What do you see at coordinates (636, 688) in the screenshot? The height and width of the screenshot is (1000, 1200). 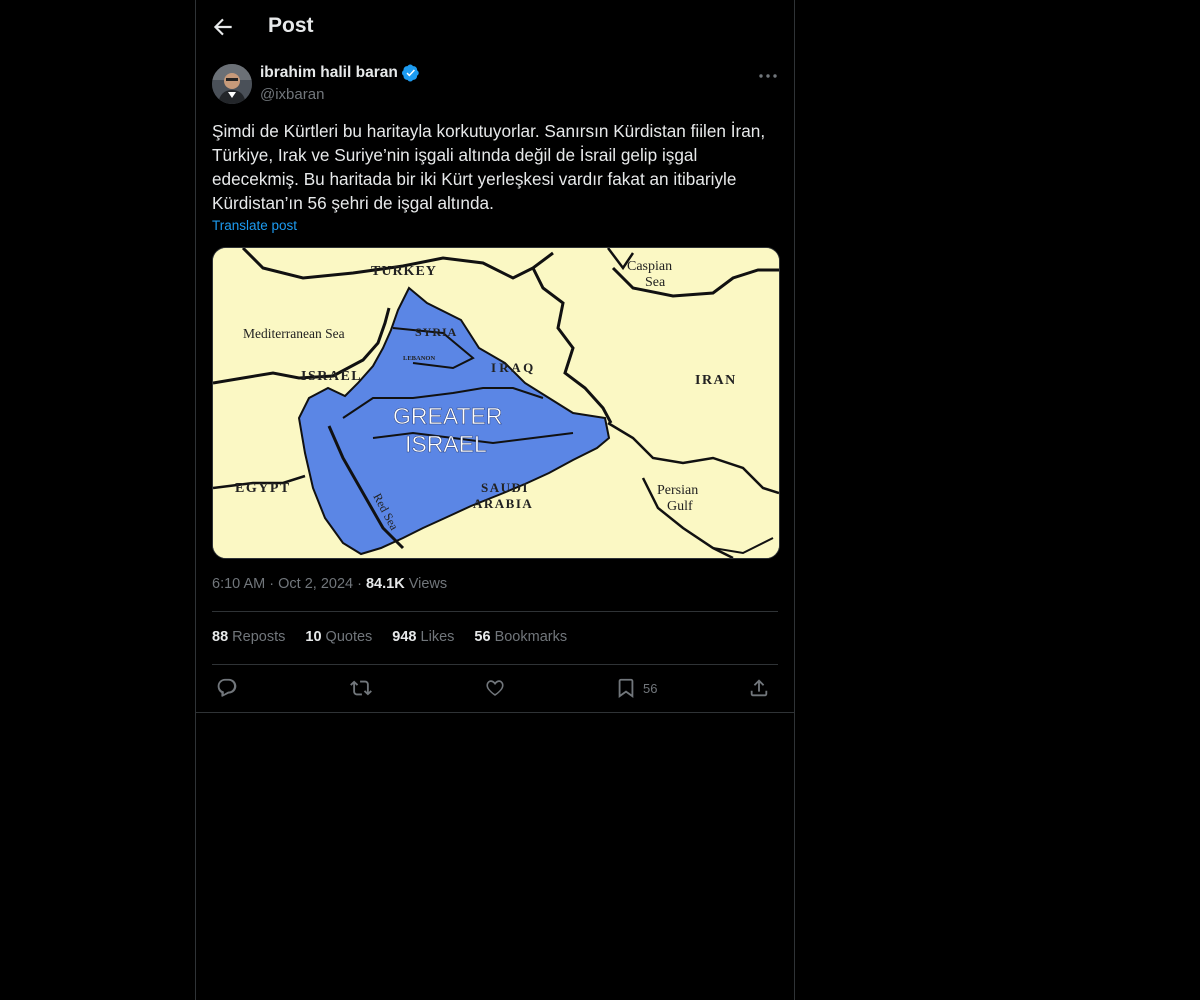 I see `bookmark-button: 56` at bounding box center [636, 688].